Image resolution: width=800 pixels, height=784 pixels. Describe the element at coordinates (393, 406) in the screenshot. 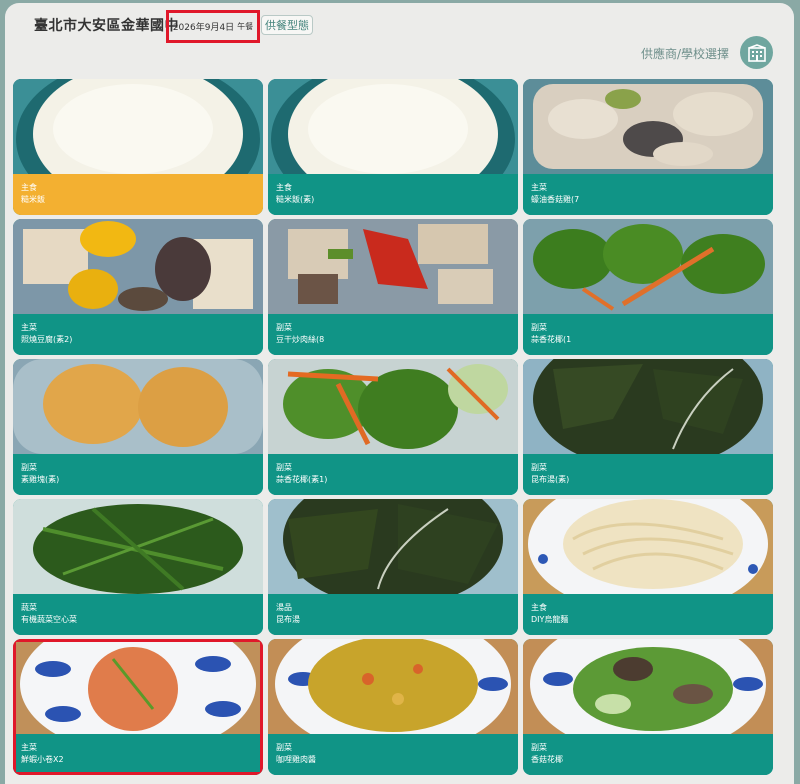

I see `broccoli-carrot-photo` at that location.